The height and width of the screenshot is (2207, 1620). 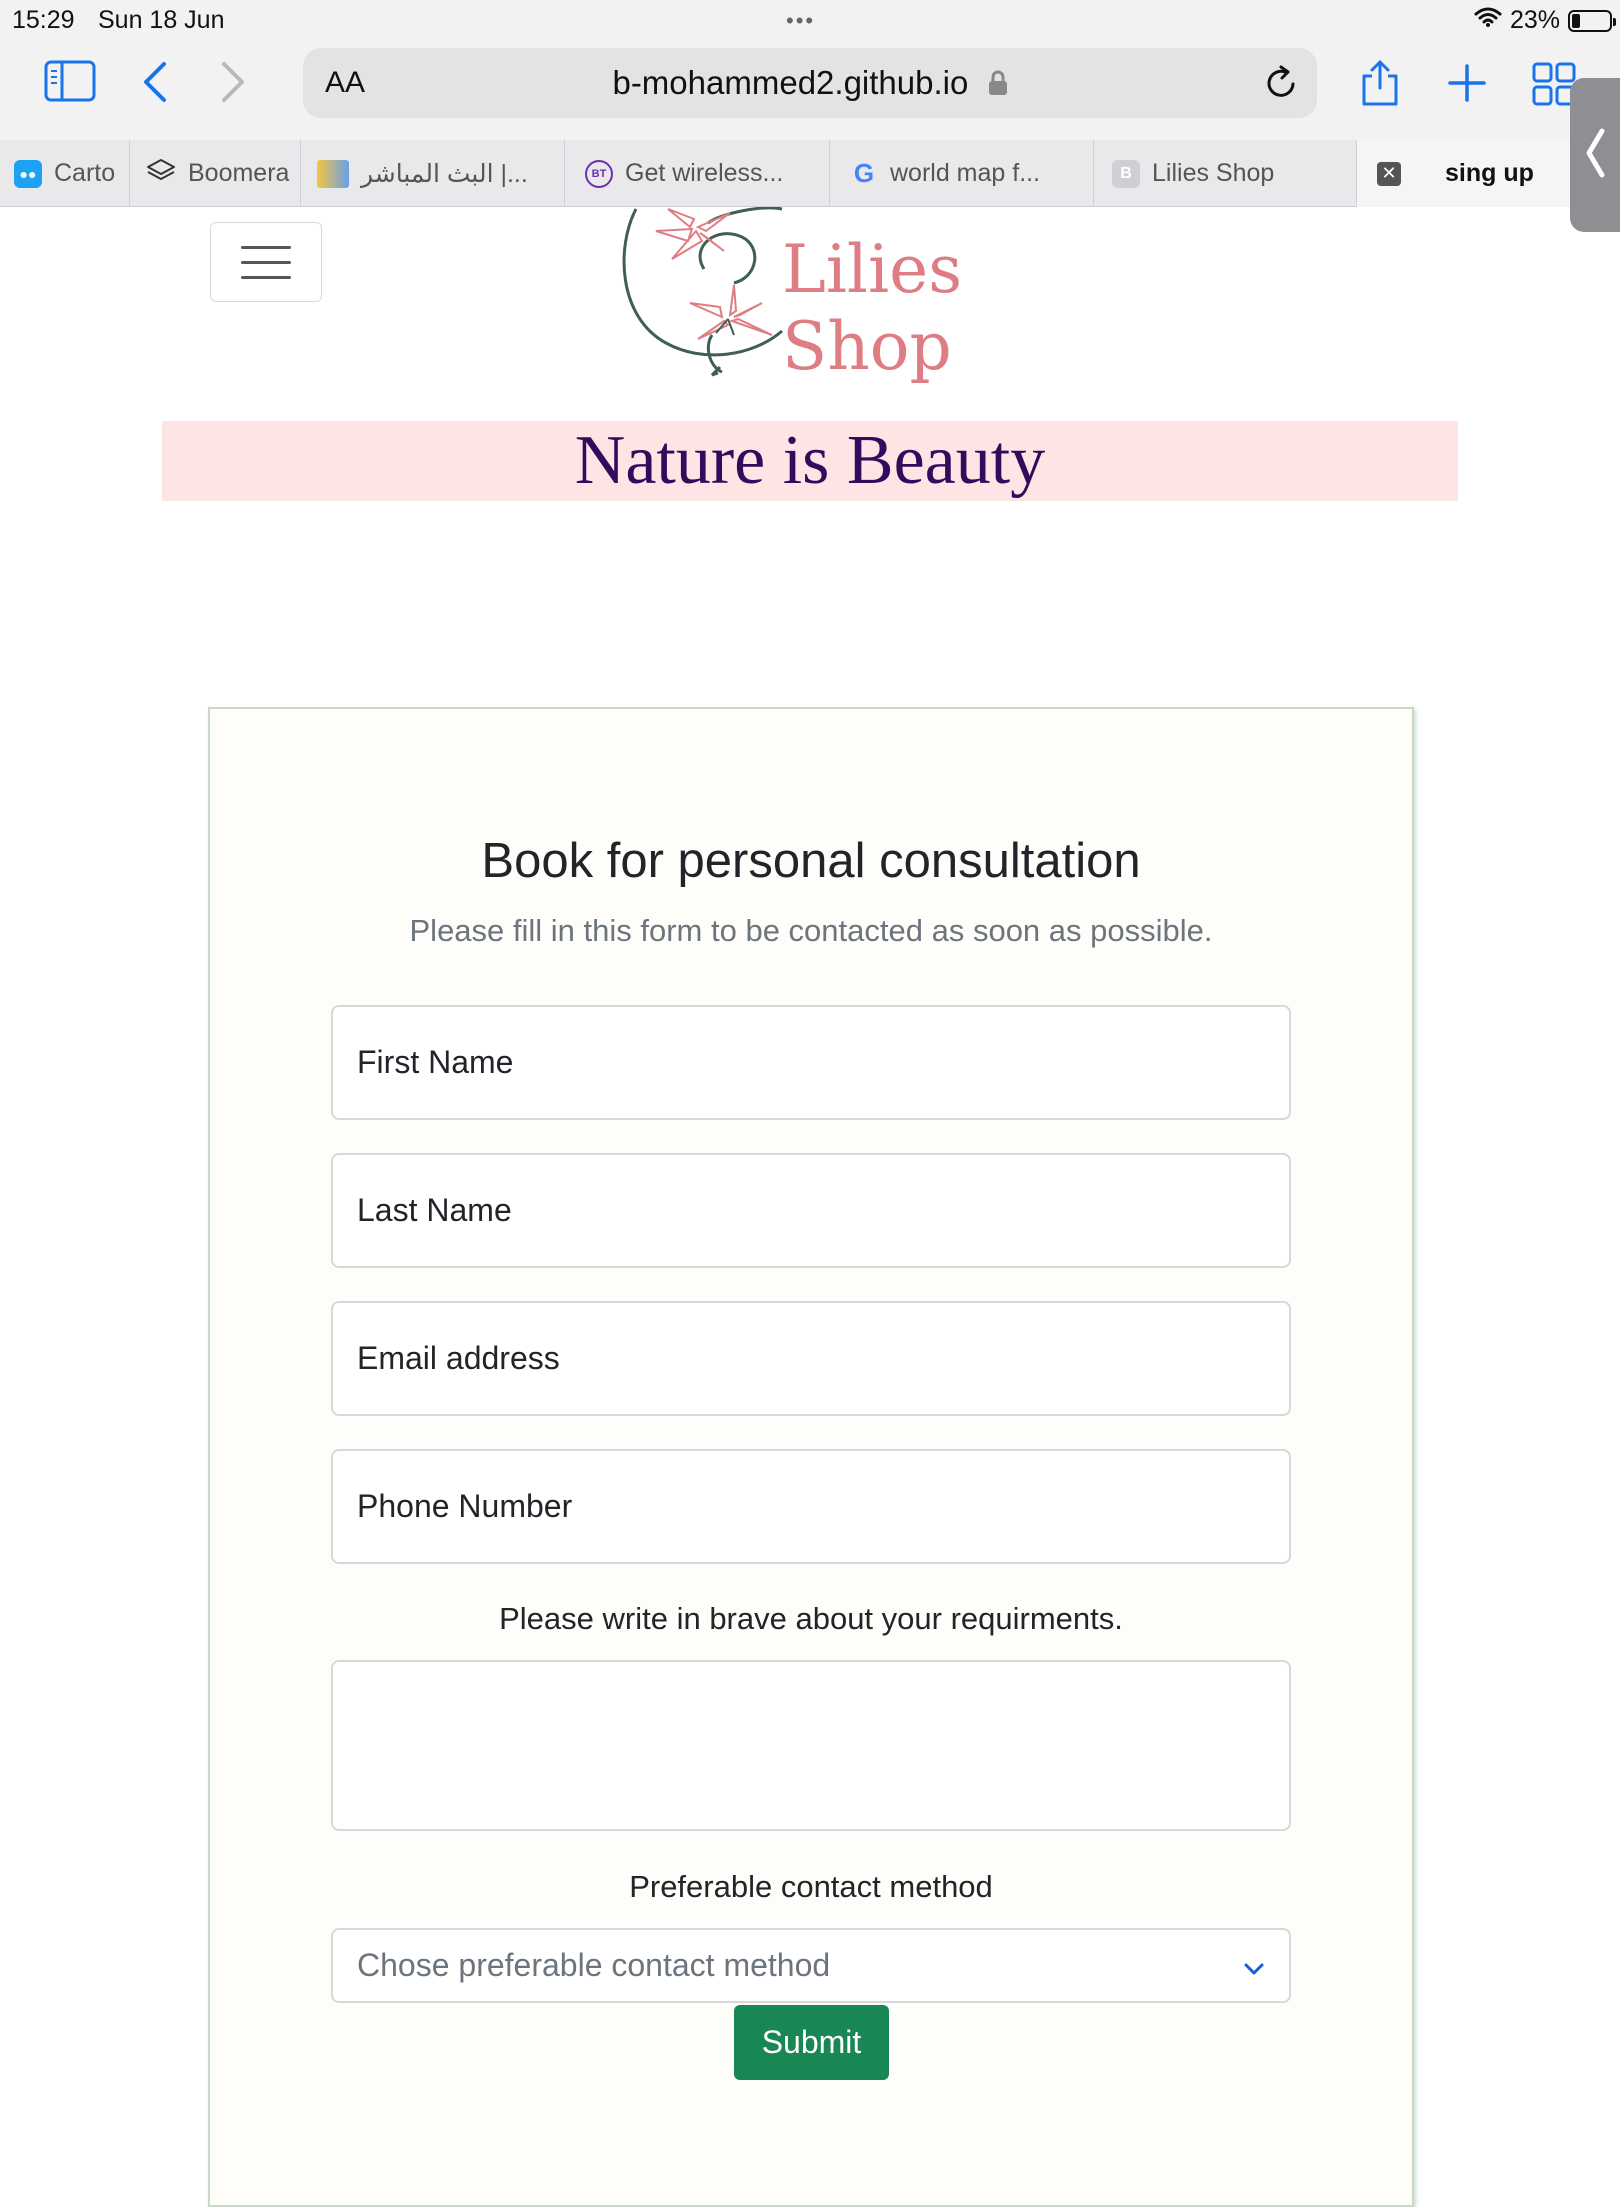 I want to click on contact-method-placeholder: Chose preferable contact method, so click(x=594, y=1965).